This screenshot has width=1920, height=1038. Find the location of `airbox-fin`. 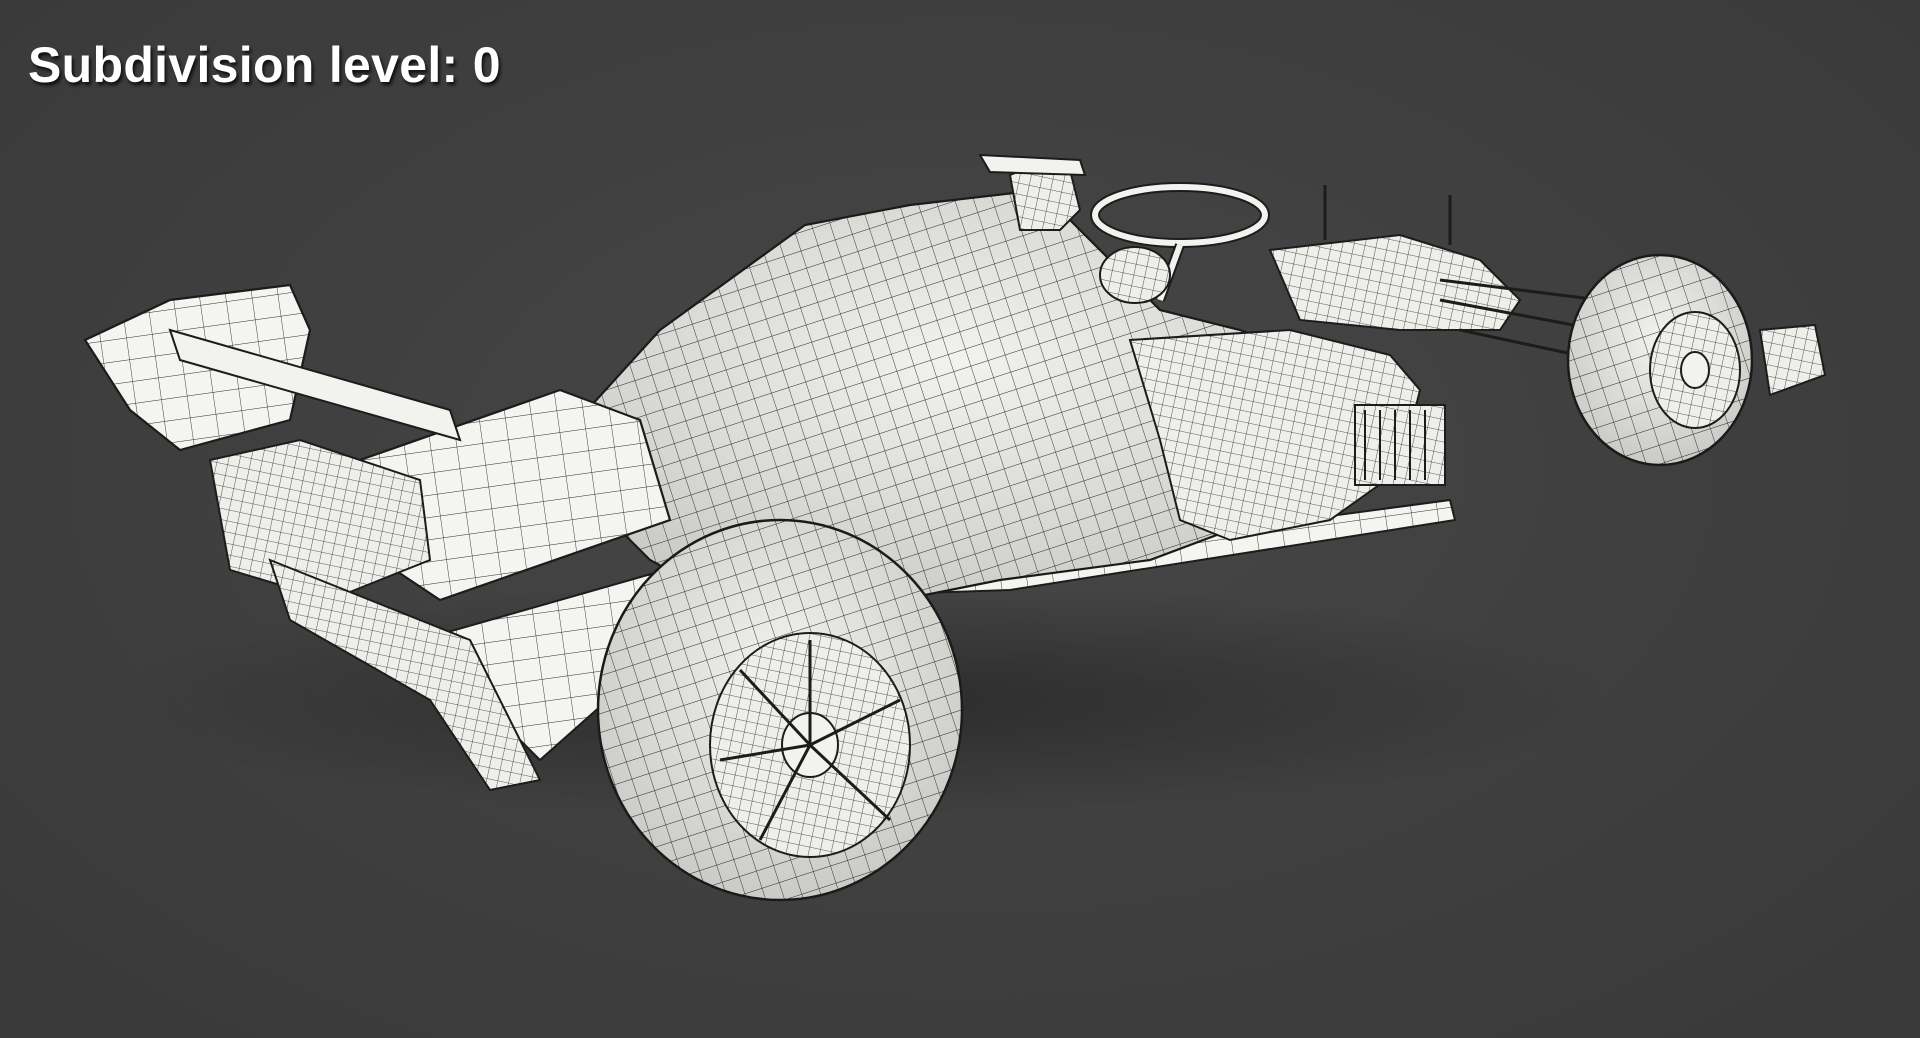

airbox-fin is located at coordinates (1032, 165).